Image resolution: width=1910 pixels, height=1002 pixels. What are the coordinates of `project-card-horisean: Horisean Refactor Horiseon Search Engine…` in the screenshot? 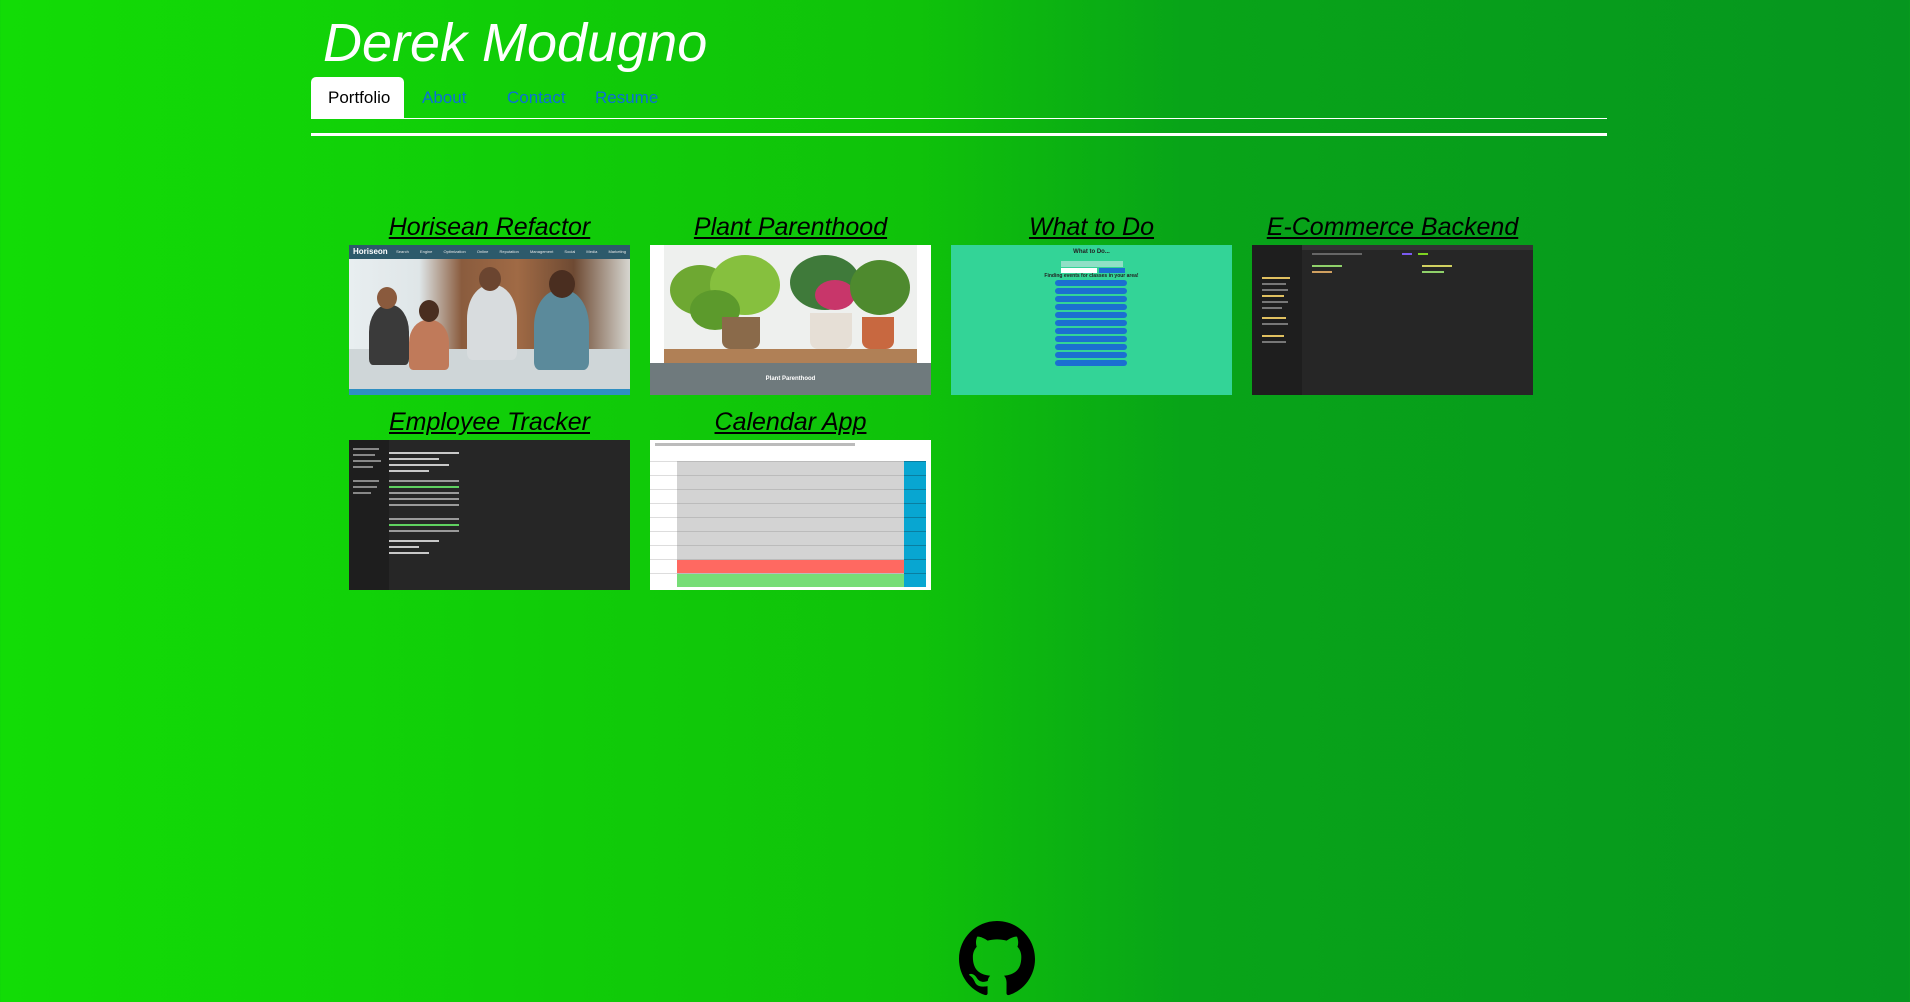 It's located at (489, 302).